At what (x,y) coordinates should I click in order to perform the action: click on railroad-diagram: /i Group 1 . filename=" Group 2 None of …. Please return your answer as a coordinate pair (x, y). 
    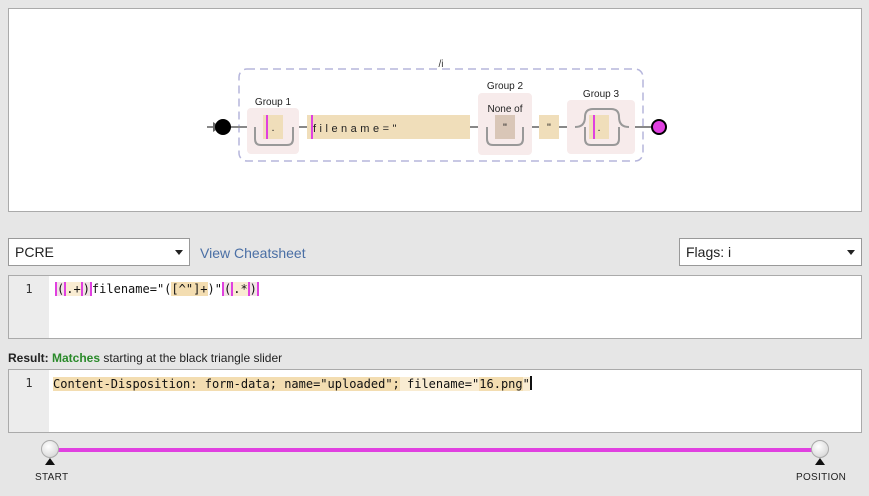
    Looking at the image, I should click on (437, 110).